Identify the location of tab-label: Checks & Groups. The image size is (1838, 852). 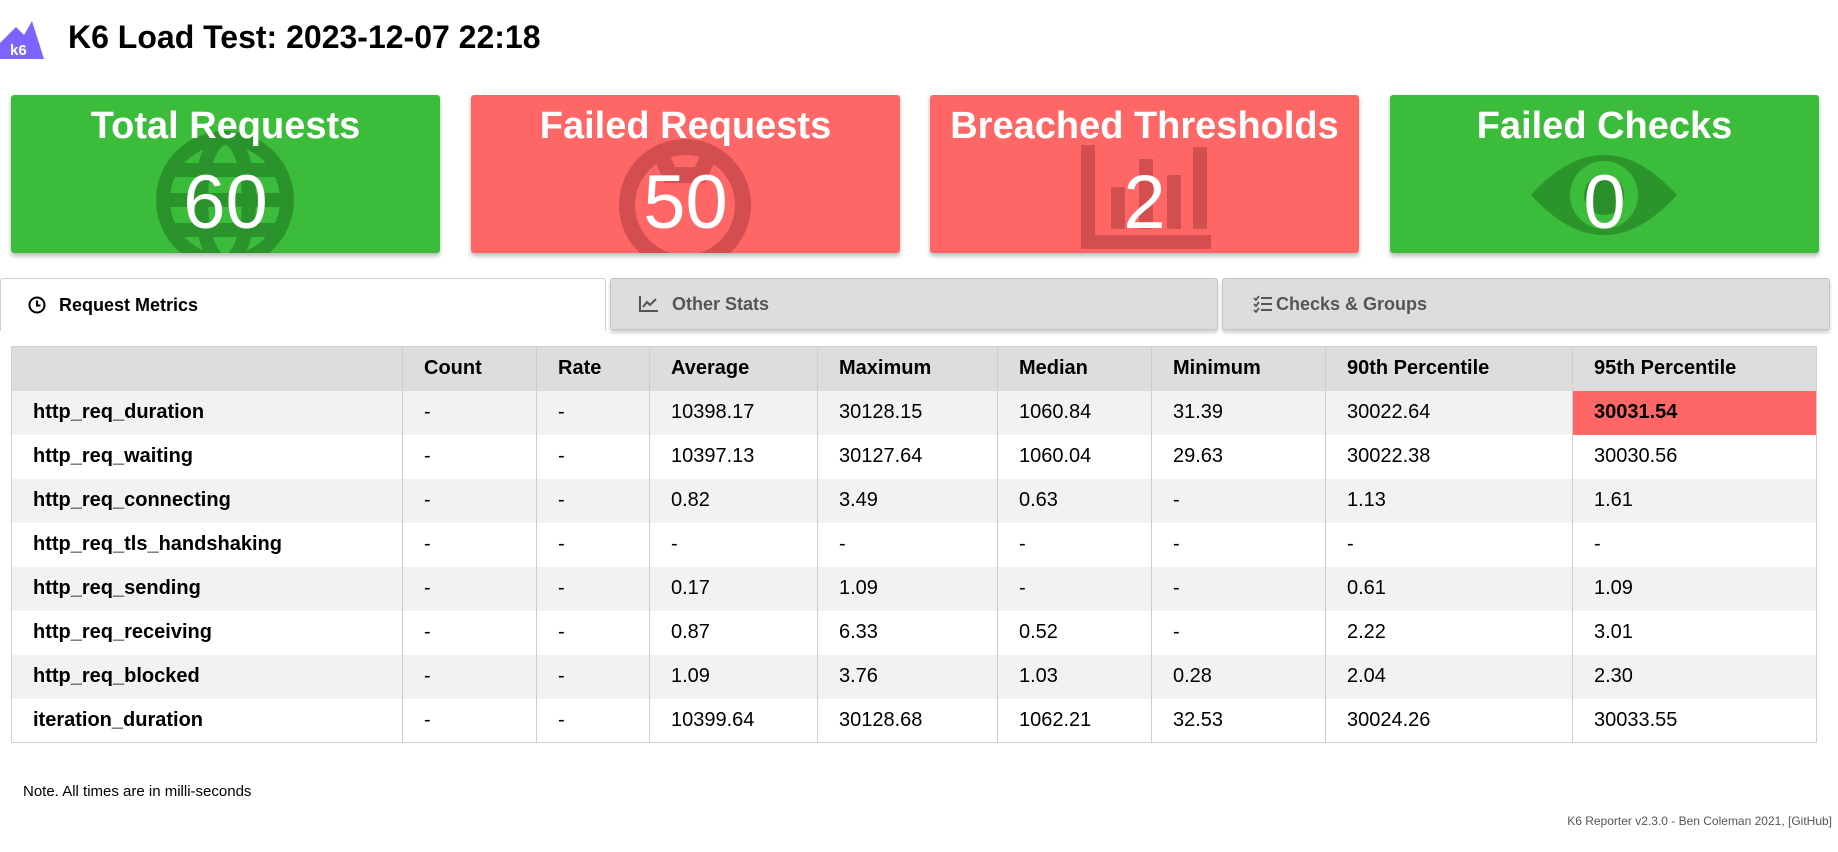
(1352, 303).